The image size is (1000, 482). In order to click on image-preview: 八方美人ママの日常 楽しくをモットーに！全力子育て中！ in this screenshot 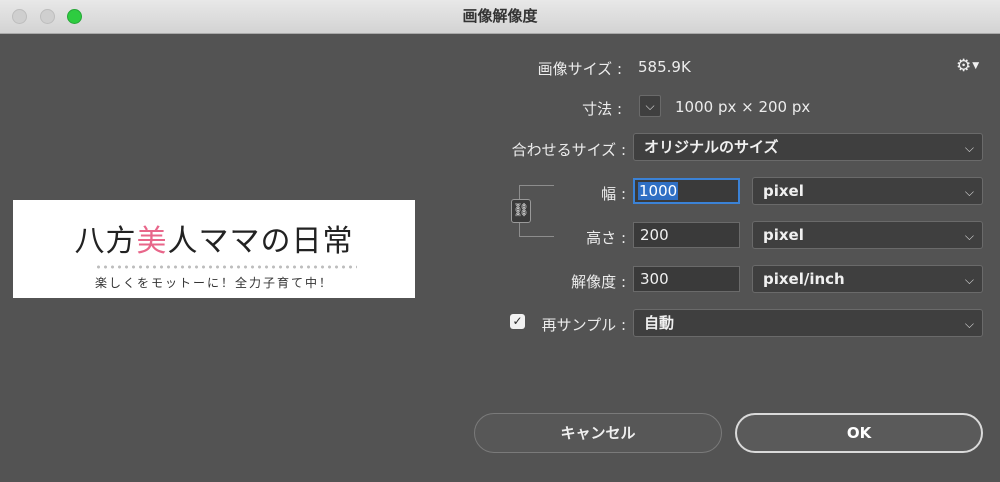, I will do `click(214, 249)`.